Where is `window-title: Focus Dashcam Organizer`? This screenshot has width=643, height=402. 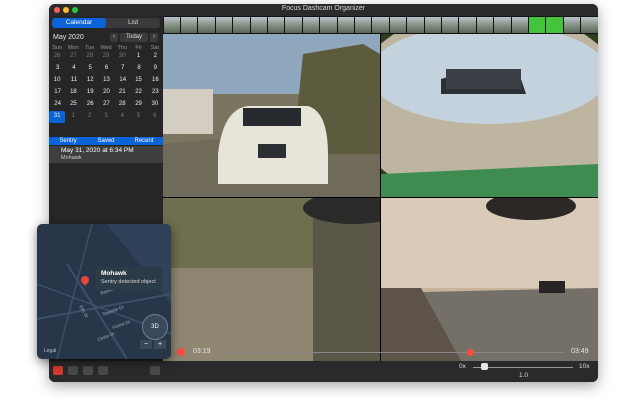 window-title: Focus Dashcam Organizer is located at coordinates (323, 8).